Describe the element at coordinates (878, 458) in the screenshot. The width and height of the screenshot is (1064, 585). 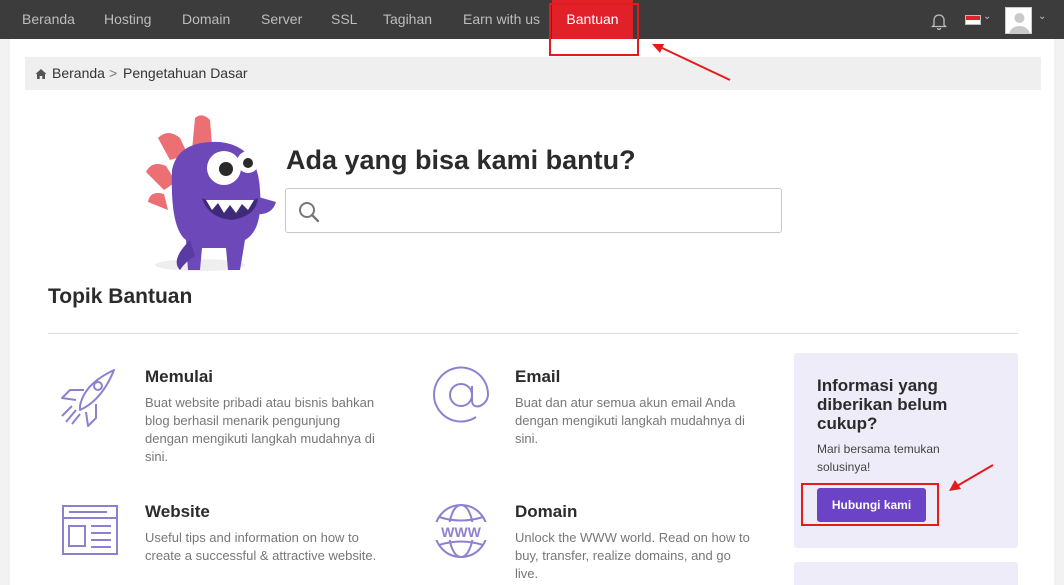
I see `help-card-text: Mari bersama temukan solusinya!` at that location.